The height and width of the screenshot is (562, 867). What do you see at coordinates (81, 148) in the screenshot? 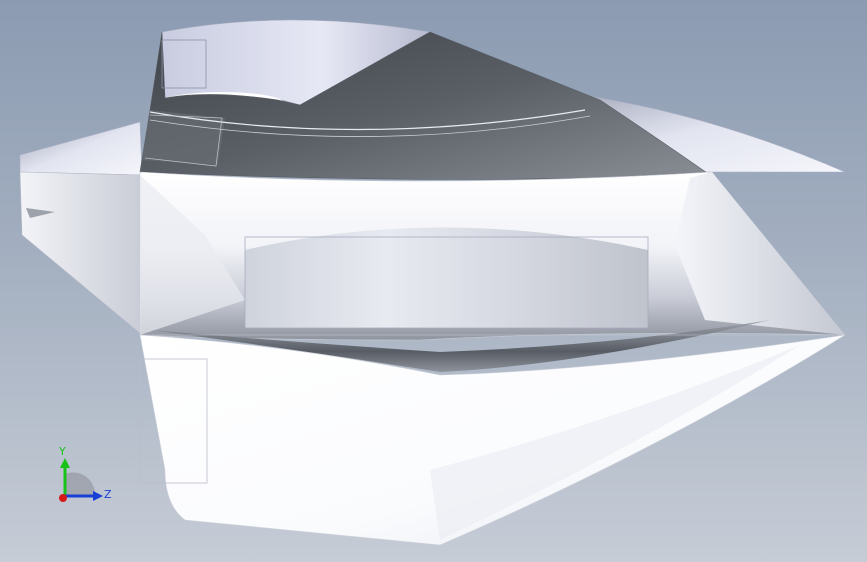
I see `nose-fin` at bounding box center [81, 148].